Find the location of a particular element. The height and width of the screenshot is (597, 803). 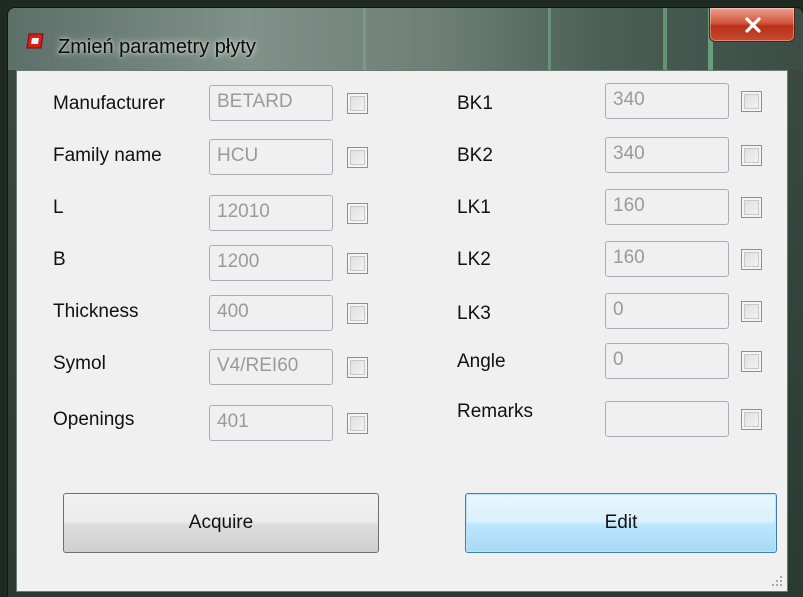

openings-field: 401 is located at coordinates (271, 423).